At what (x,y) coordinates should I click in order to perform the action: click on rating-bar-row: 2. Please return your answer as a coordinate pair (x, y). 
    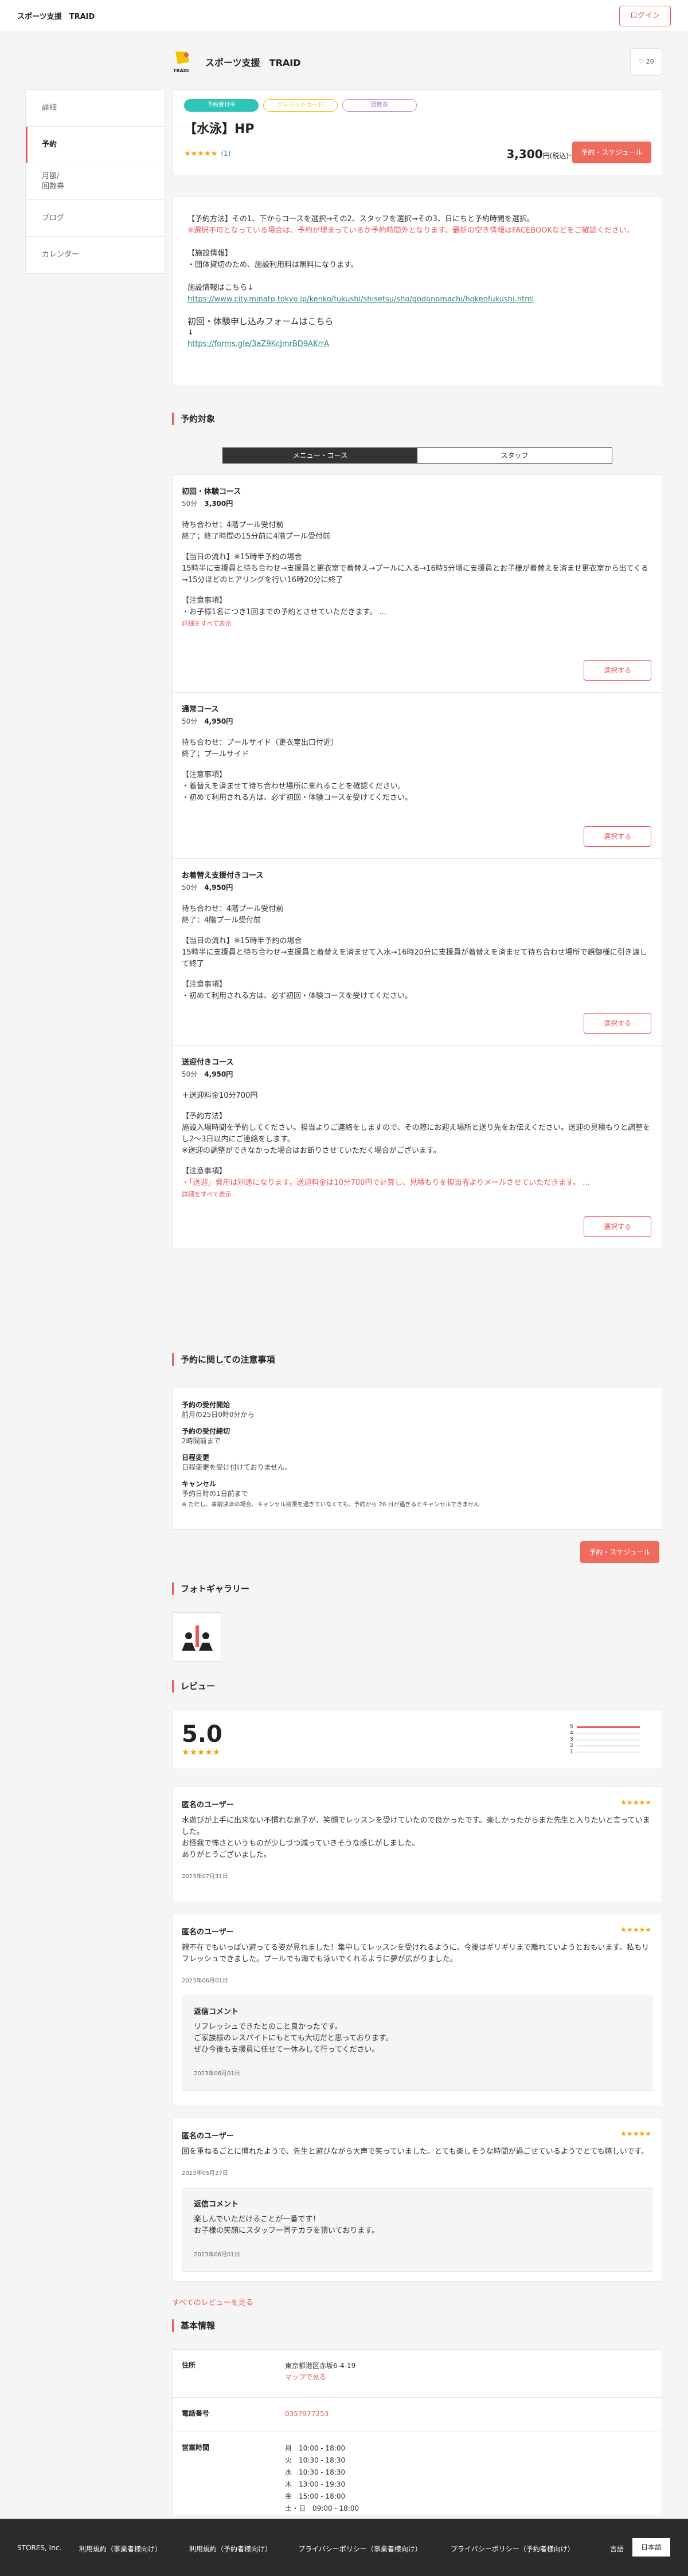
    Looking at the image, I should click on (607, 1746).